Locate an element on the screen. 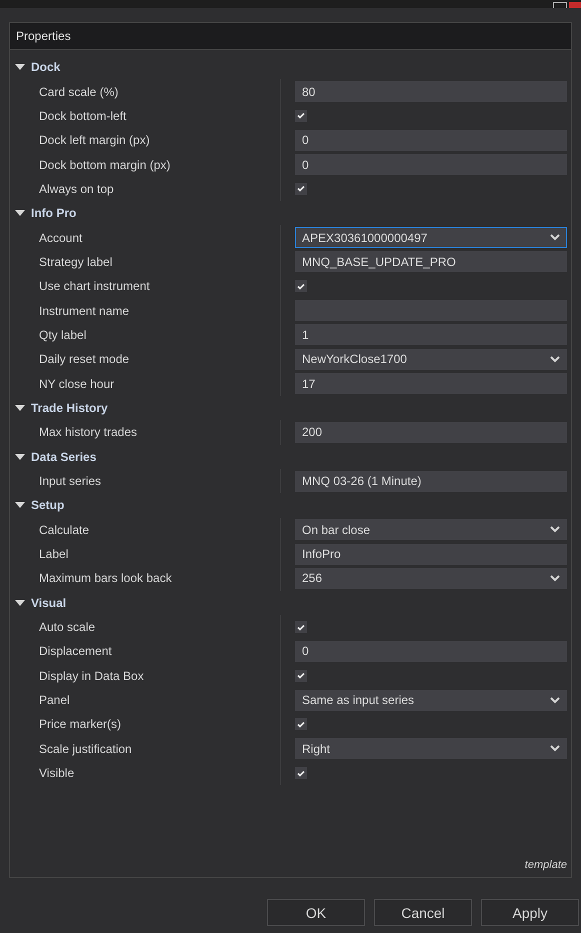  property-label: Dock bottom-left is located at coordinates (83, 115).